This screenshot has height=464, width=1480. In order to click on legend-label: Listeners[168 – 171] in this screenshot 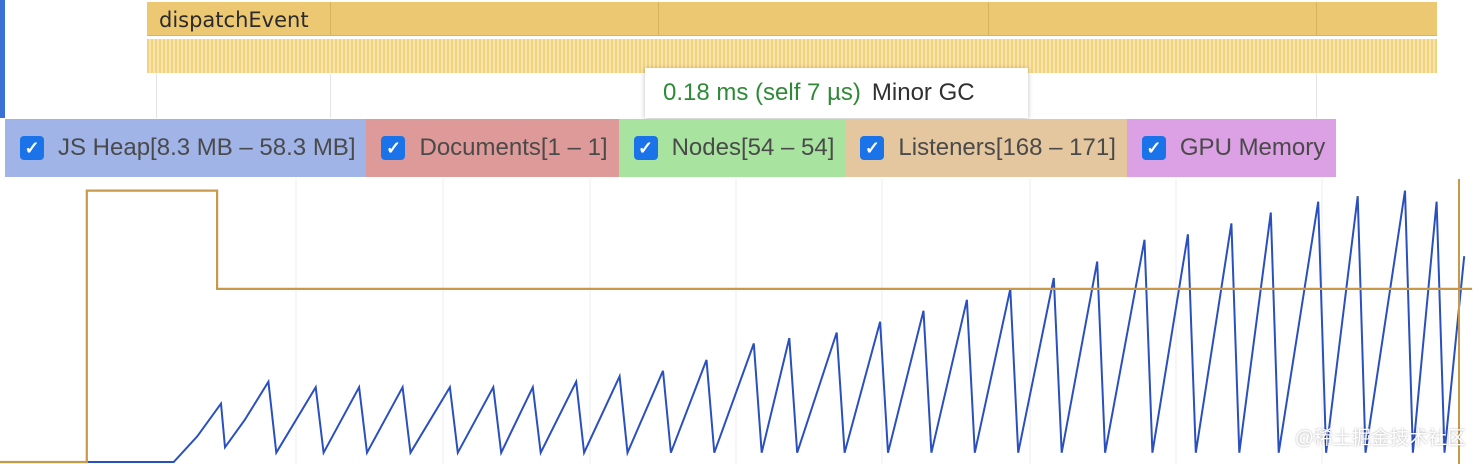, I will do `click(1007, 147)`.